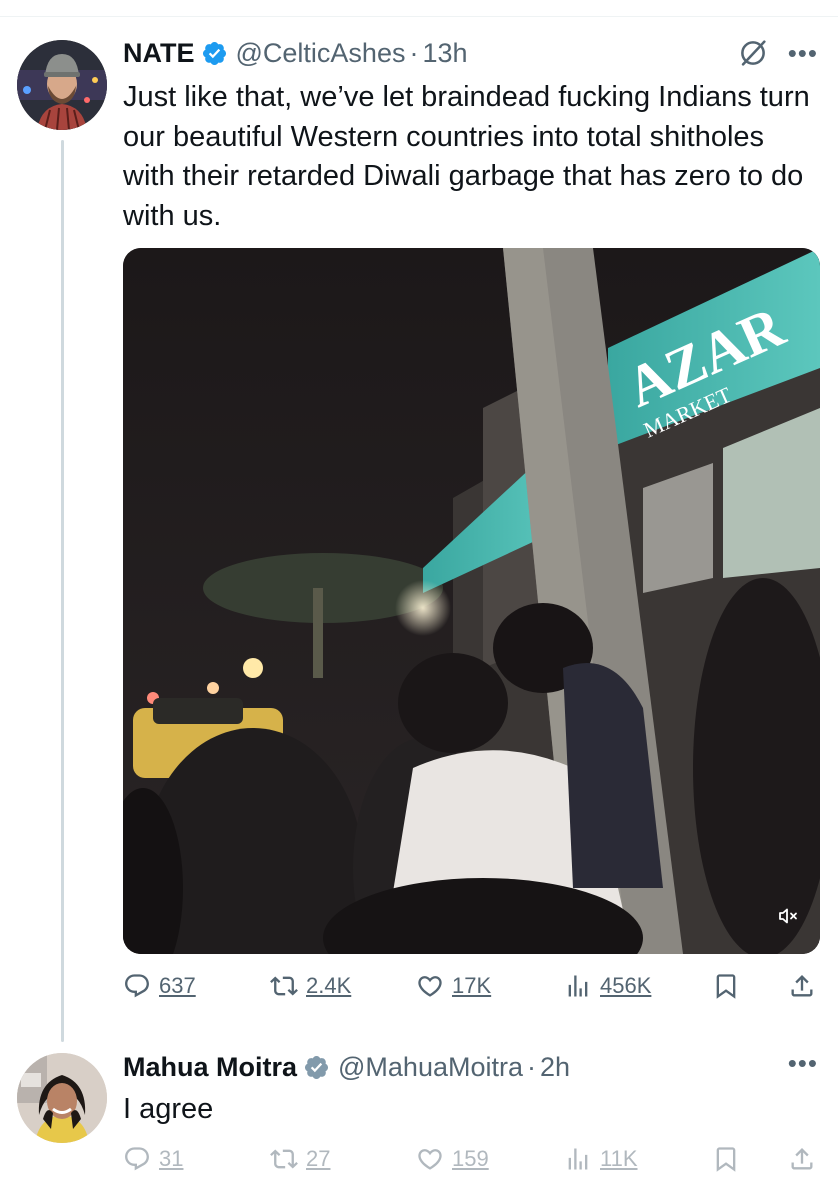 This screenshot has height=1200, width=838. Describe the element at coordinates (430, 1067) in the screenshot. I see `reply-author-handle: @MahuaMoitra` at that location.